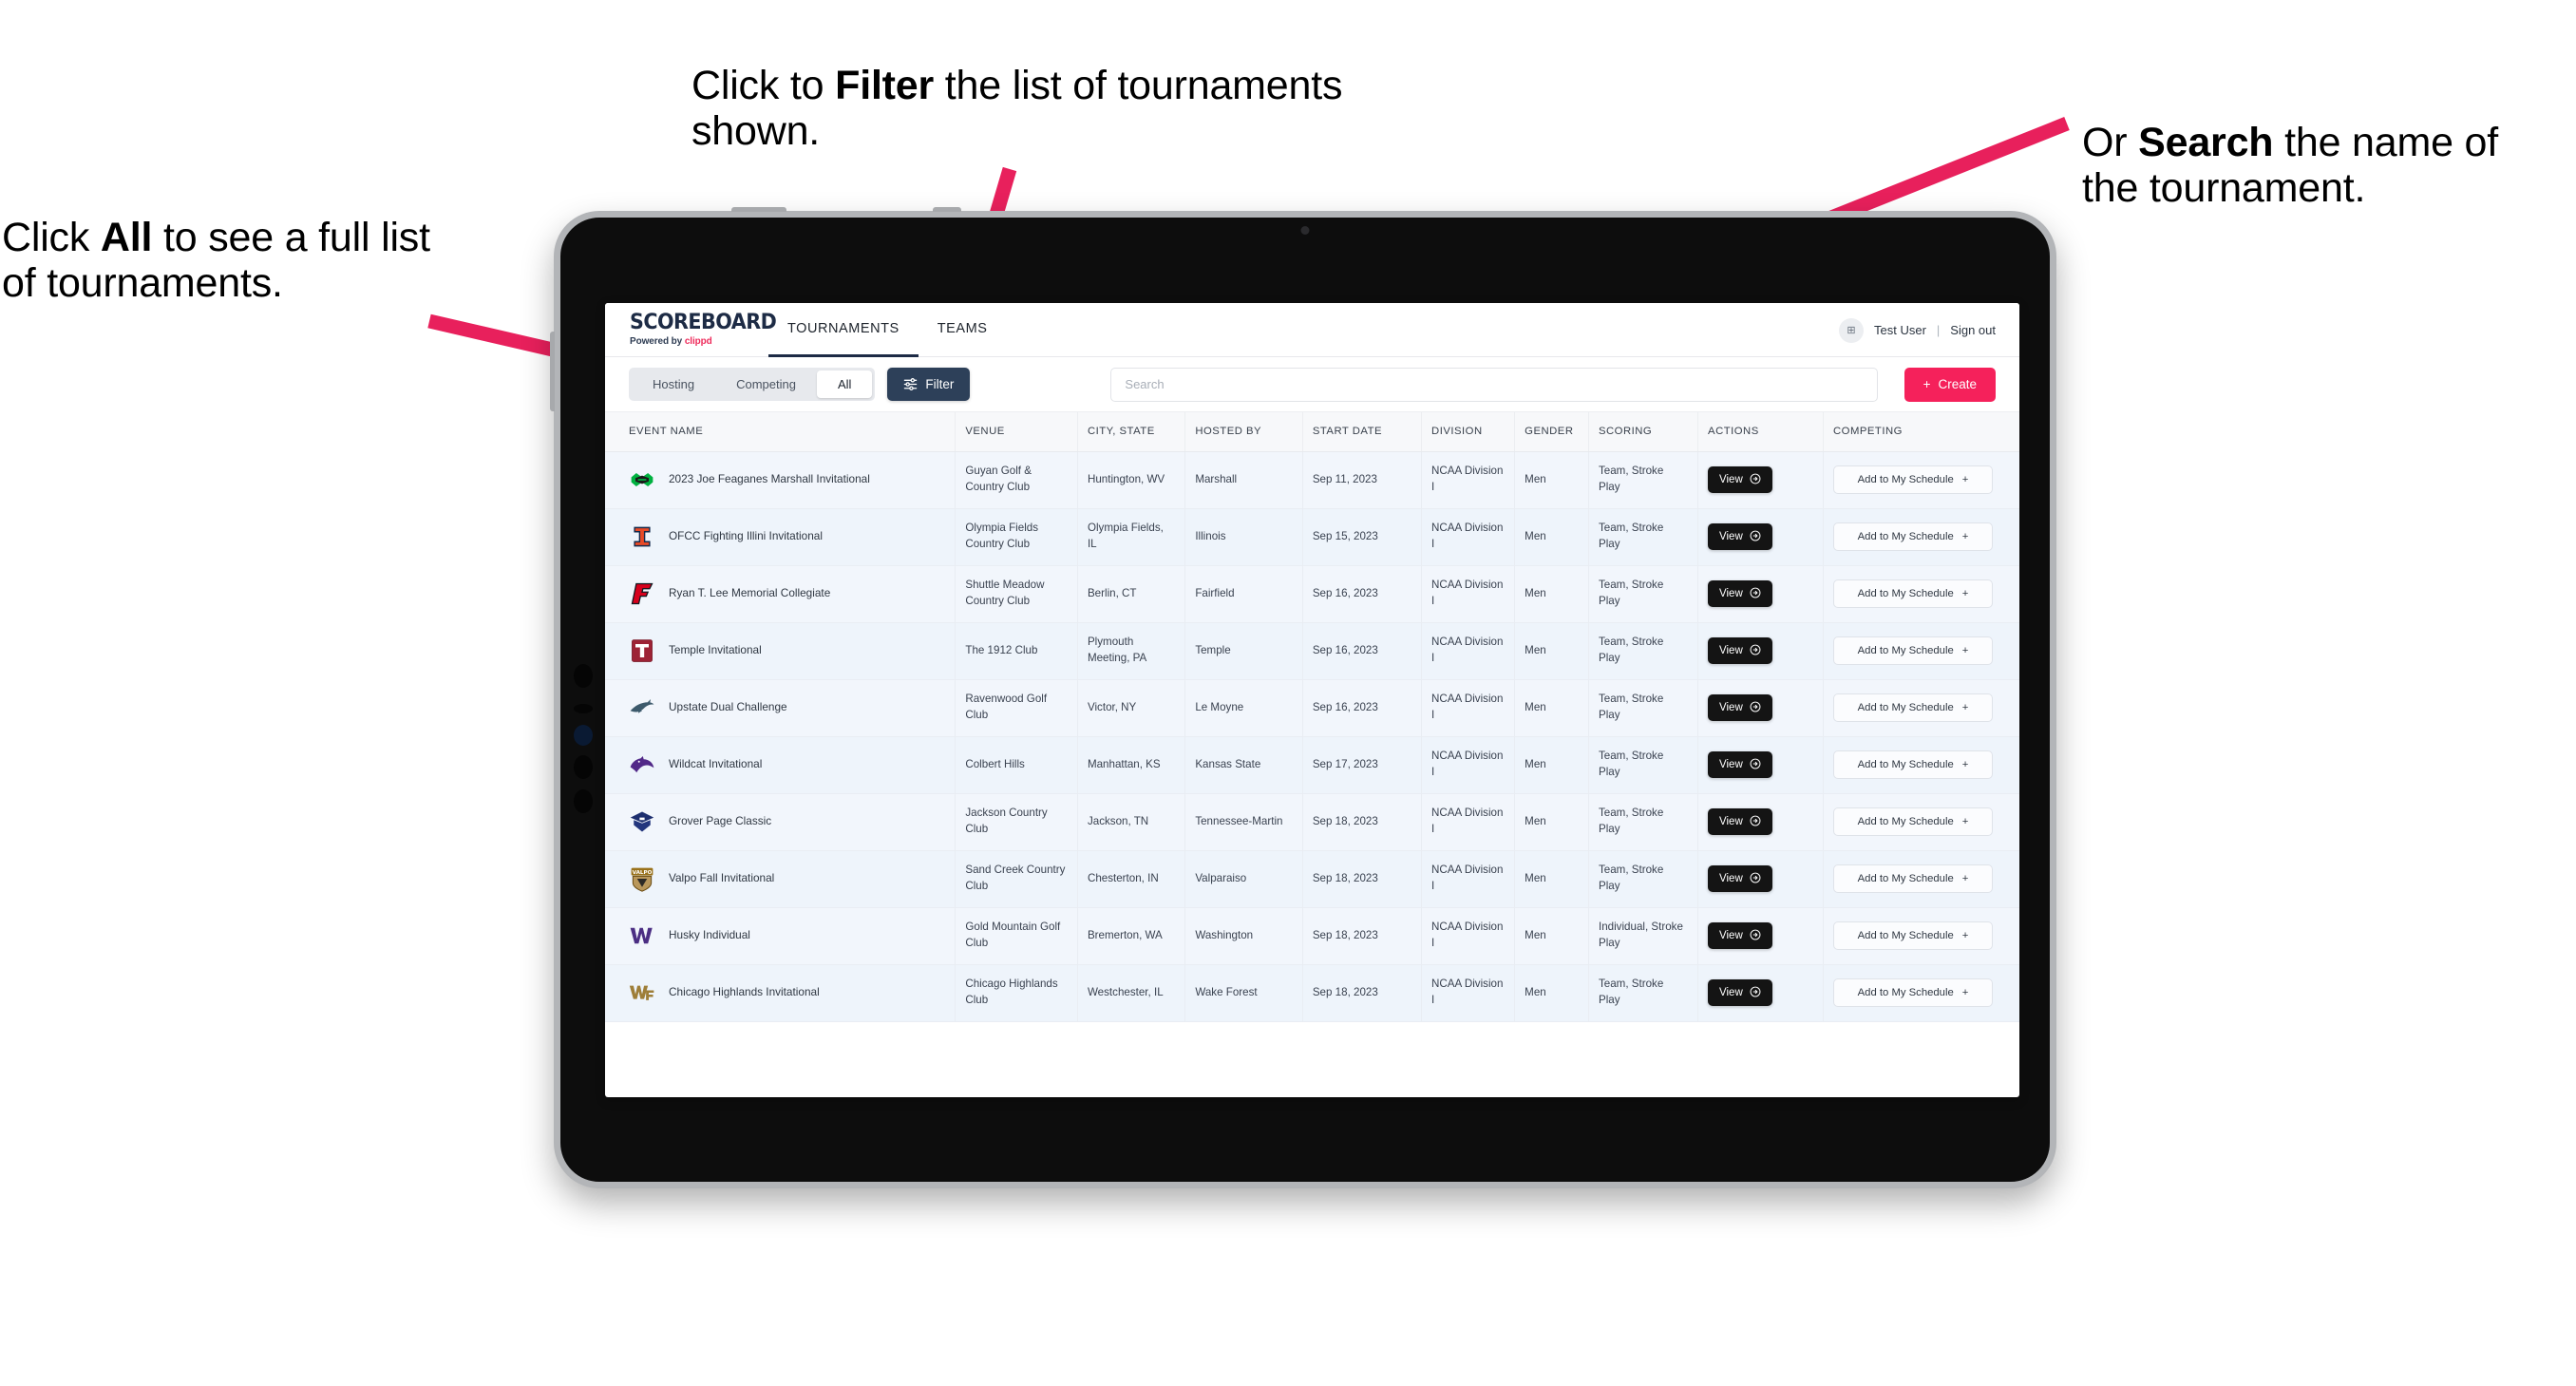 This screenshot has height=1386, width=2576. Describe the element at coordinates (1494, 384) in the screenshot. I see `search-input` at that location.